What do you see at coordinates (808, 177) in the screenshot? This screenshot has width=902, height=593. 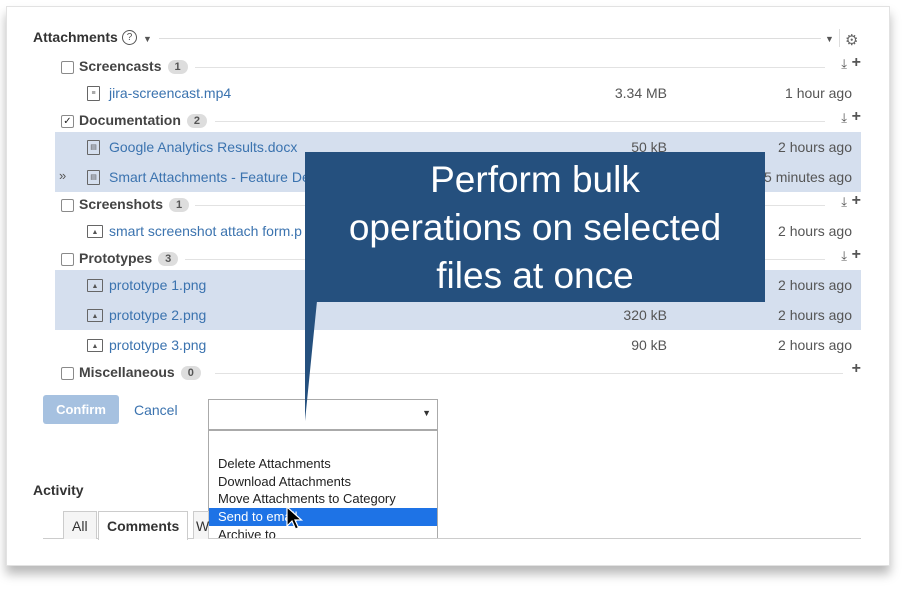 I see `file-time: 5 minutes ago` at bounding box center [808, 177].